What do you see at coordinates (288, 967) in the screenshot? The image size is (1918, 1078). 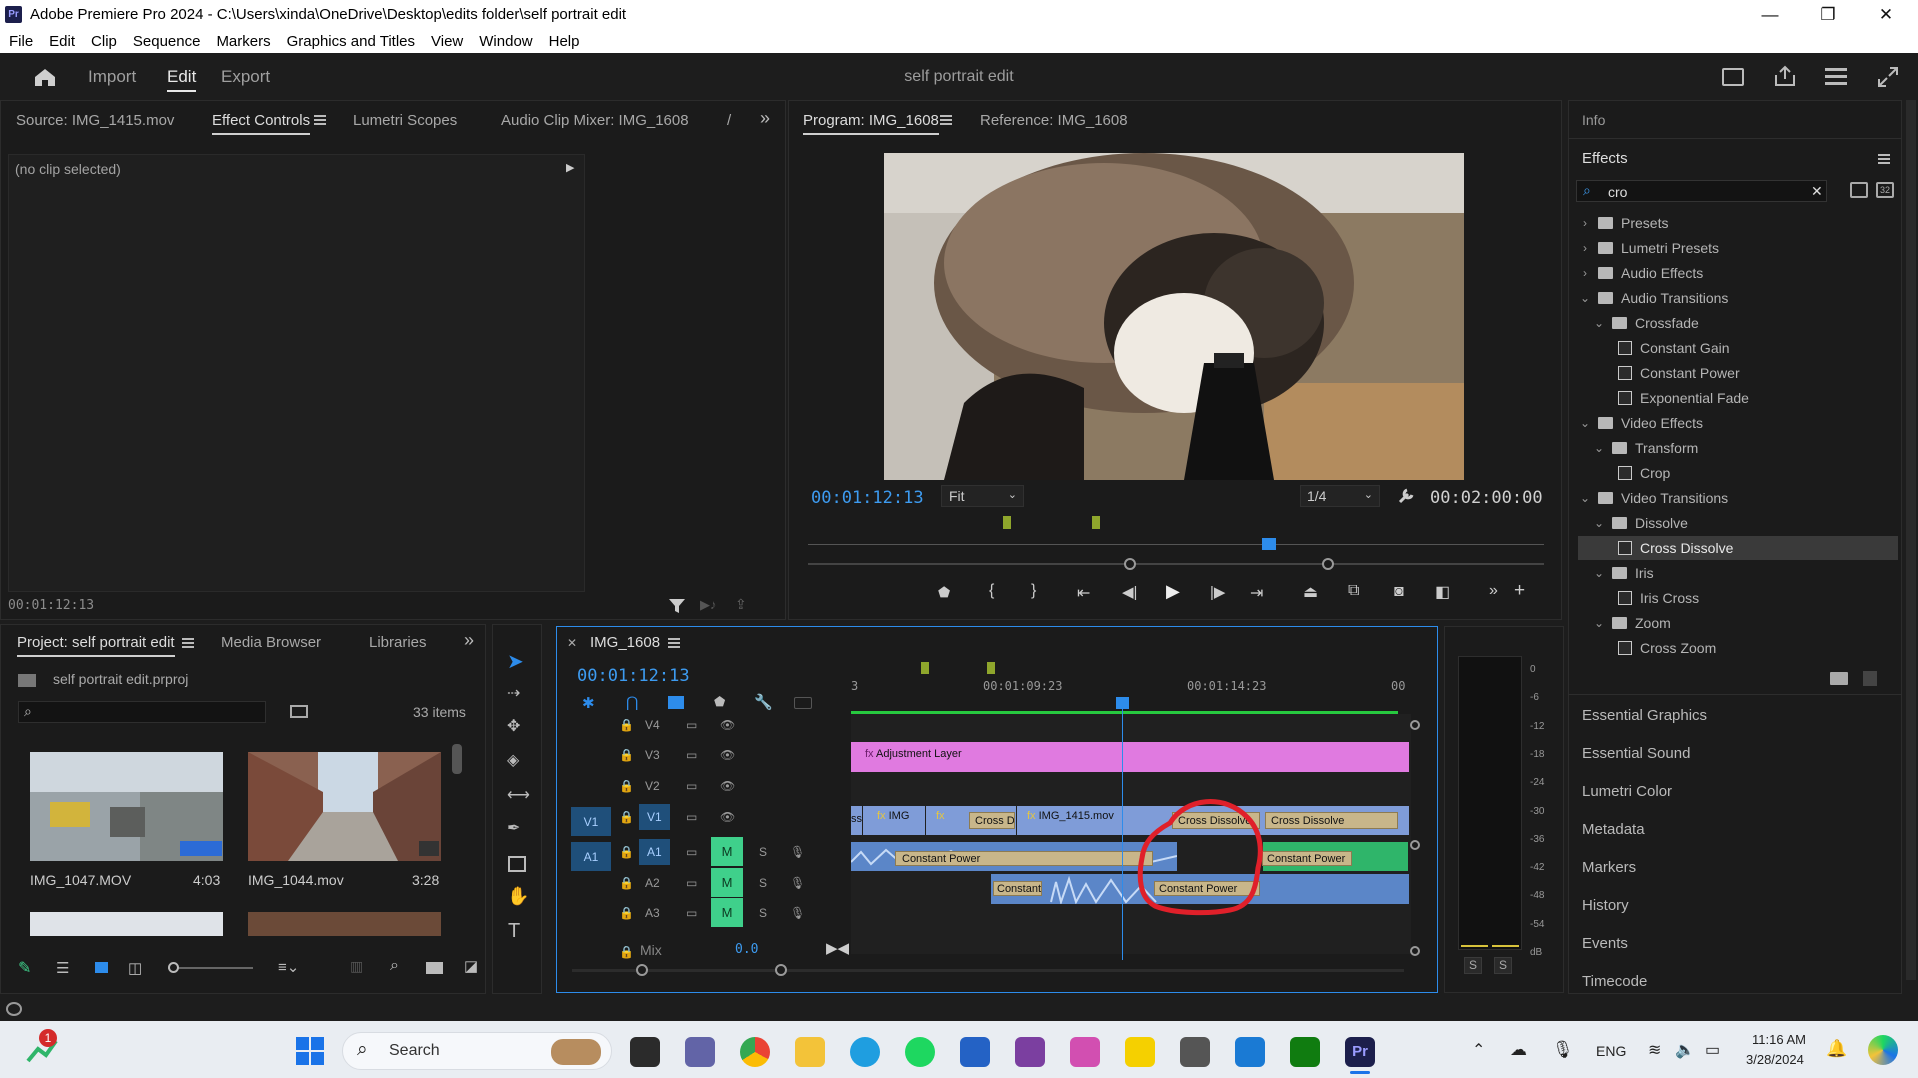 I see `sort-icon: ≡⌄` at bounding box center [288, 967].